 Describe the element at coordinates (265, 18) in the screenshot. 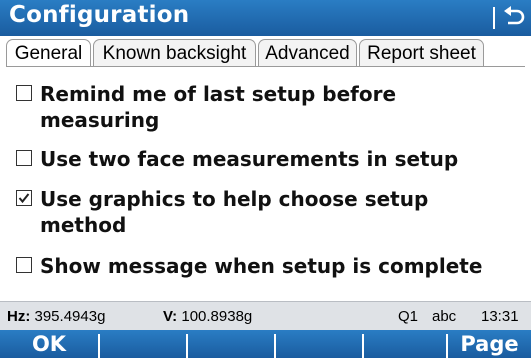

I see `title-bar: Configuration` at that location.